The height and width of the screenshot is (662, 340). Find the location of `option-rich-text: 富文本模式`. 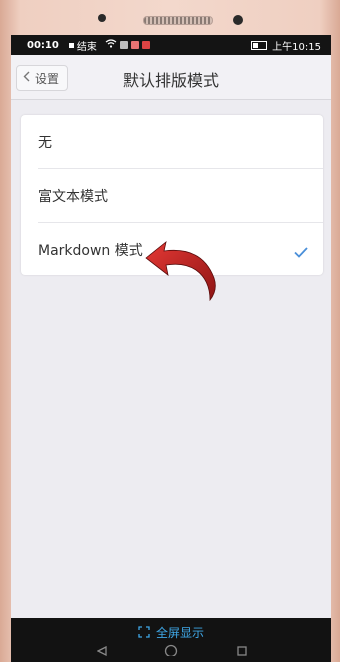

option-rich-text: 富文本模式 is located at coordinates (172, 195).